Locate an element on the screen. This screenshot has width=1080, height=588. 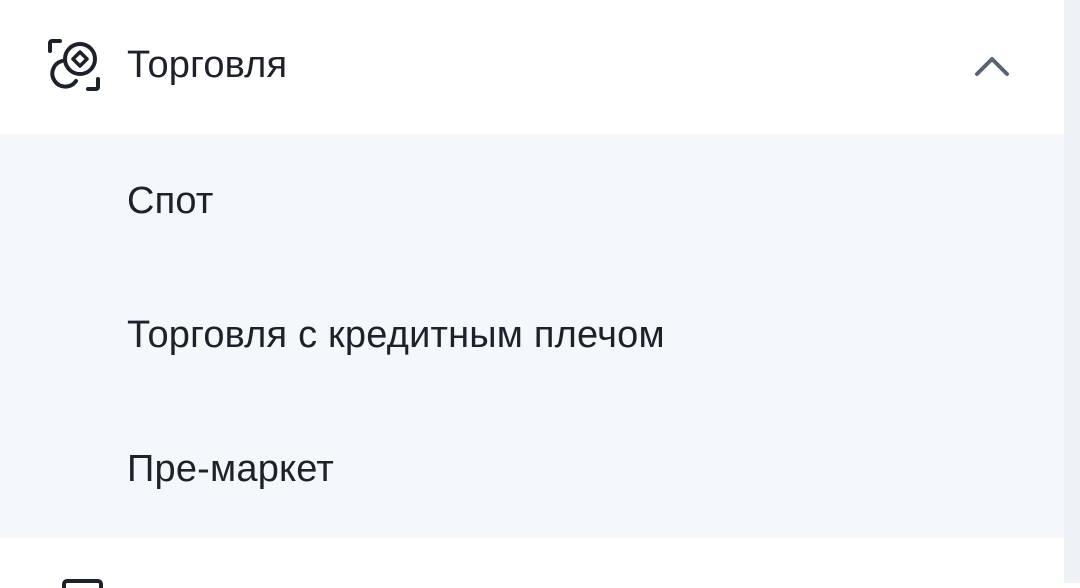
trade-target-icon is located at coordinates (74, 65).